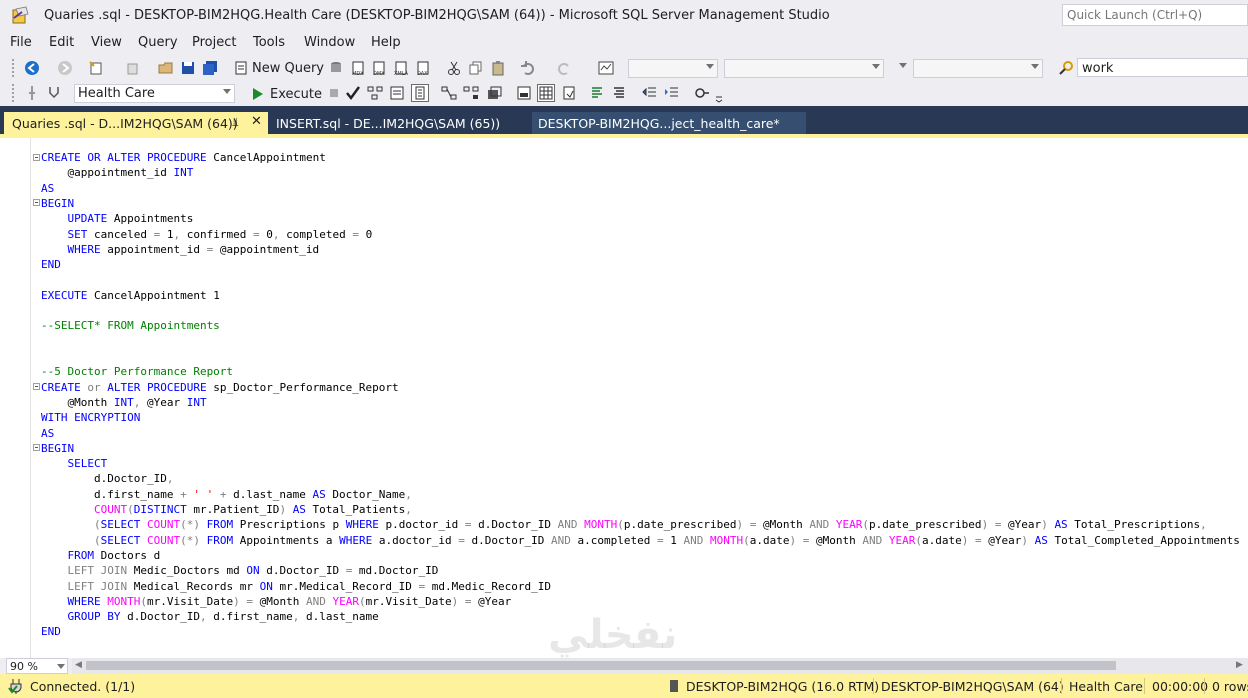  What do you see at coordinates (21, 42) in the screenshot?
I see `menu-file: File` at bounding box center [21, 42].